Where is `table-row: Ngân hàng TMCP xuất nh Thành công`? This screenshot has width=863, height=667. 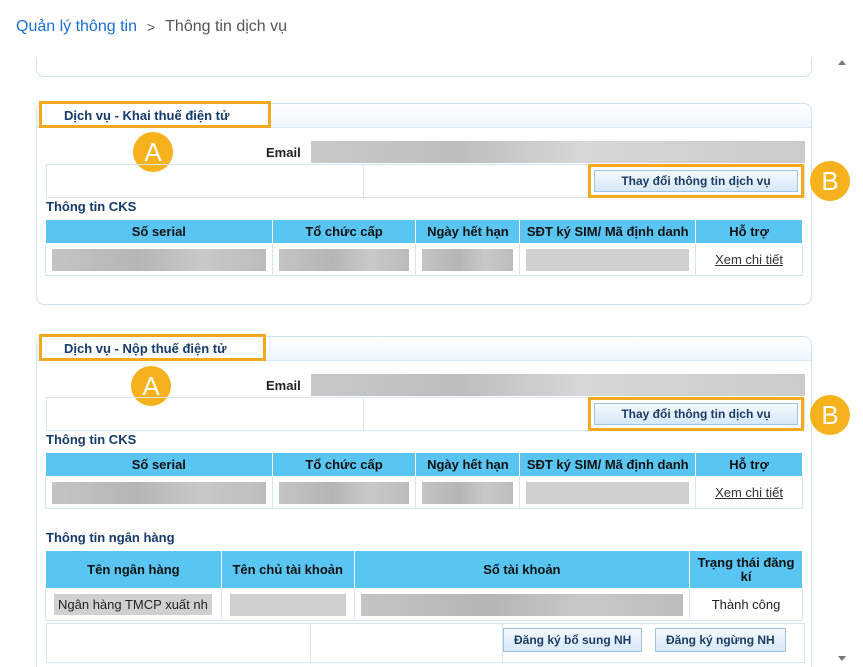 table-row: Ngân hàng TMCP xuất nh Thành công is located at coordinates (424, 604).